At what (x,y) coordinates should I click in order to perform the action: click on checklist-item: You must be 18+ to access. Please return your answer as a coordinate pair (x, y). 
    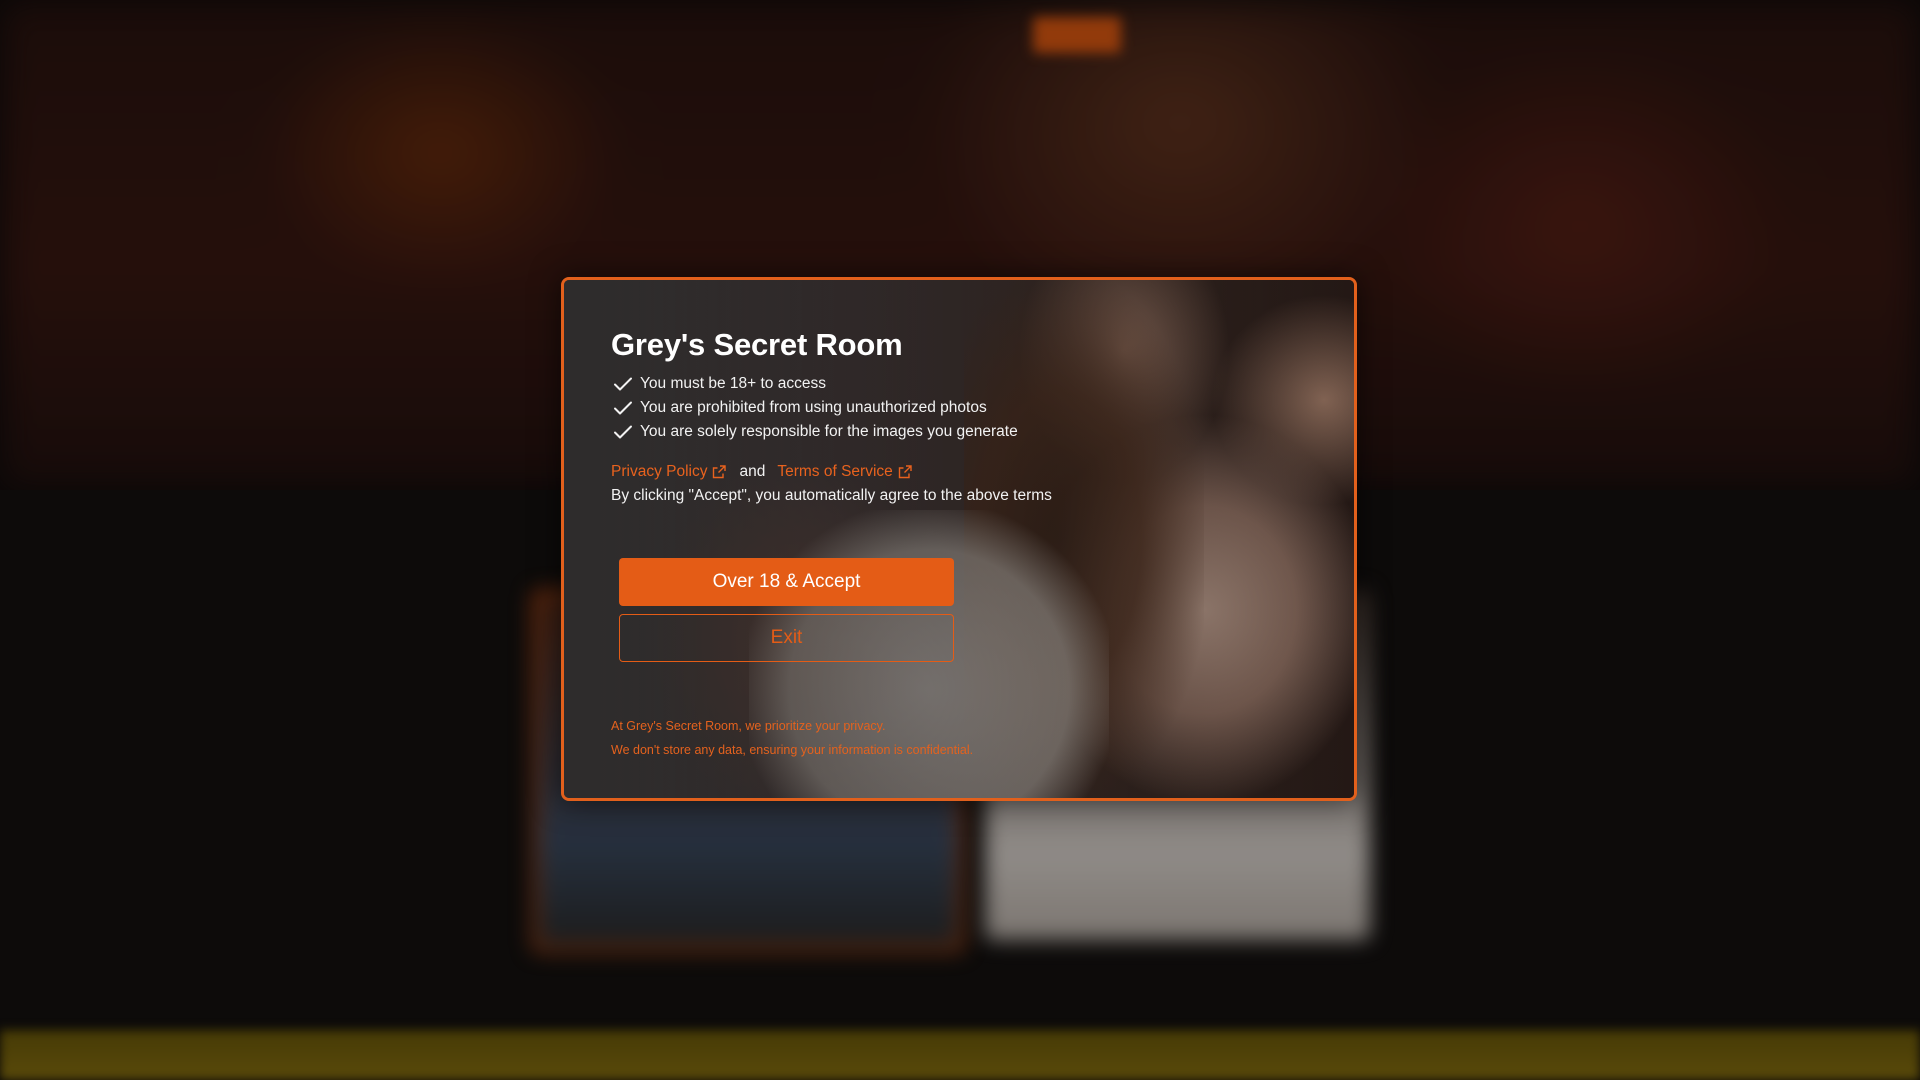
    Looking at the image, I should click on (911, 384).